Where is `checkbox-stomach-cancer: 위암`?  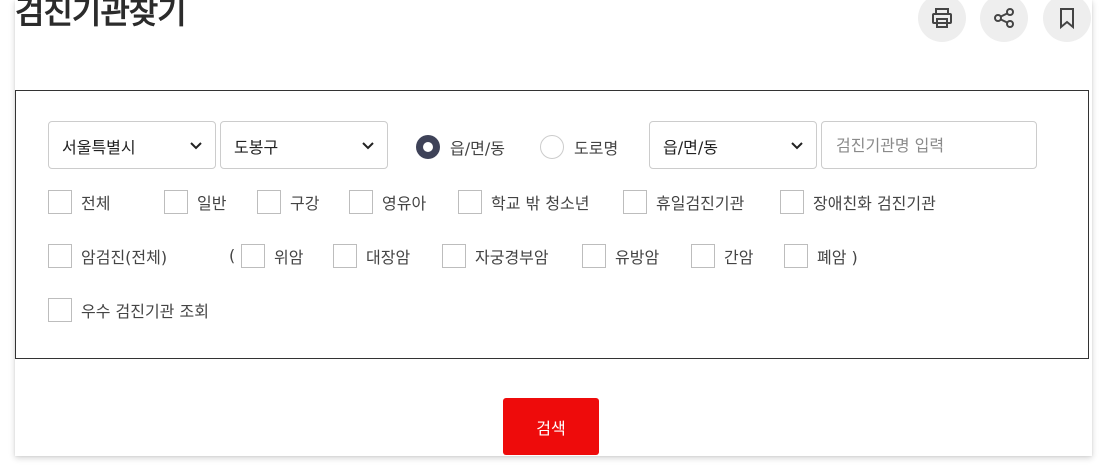 checkbox-stomach-cancer: 위암 is located at coordinates (272, 256).